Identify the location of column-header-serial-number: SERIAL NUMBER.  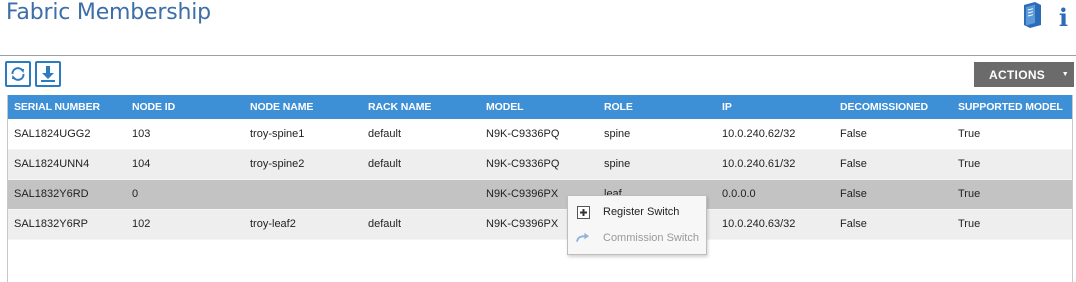
(67, 107).